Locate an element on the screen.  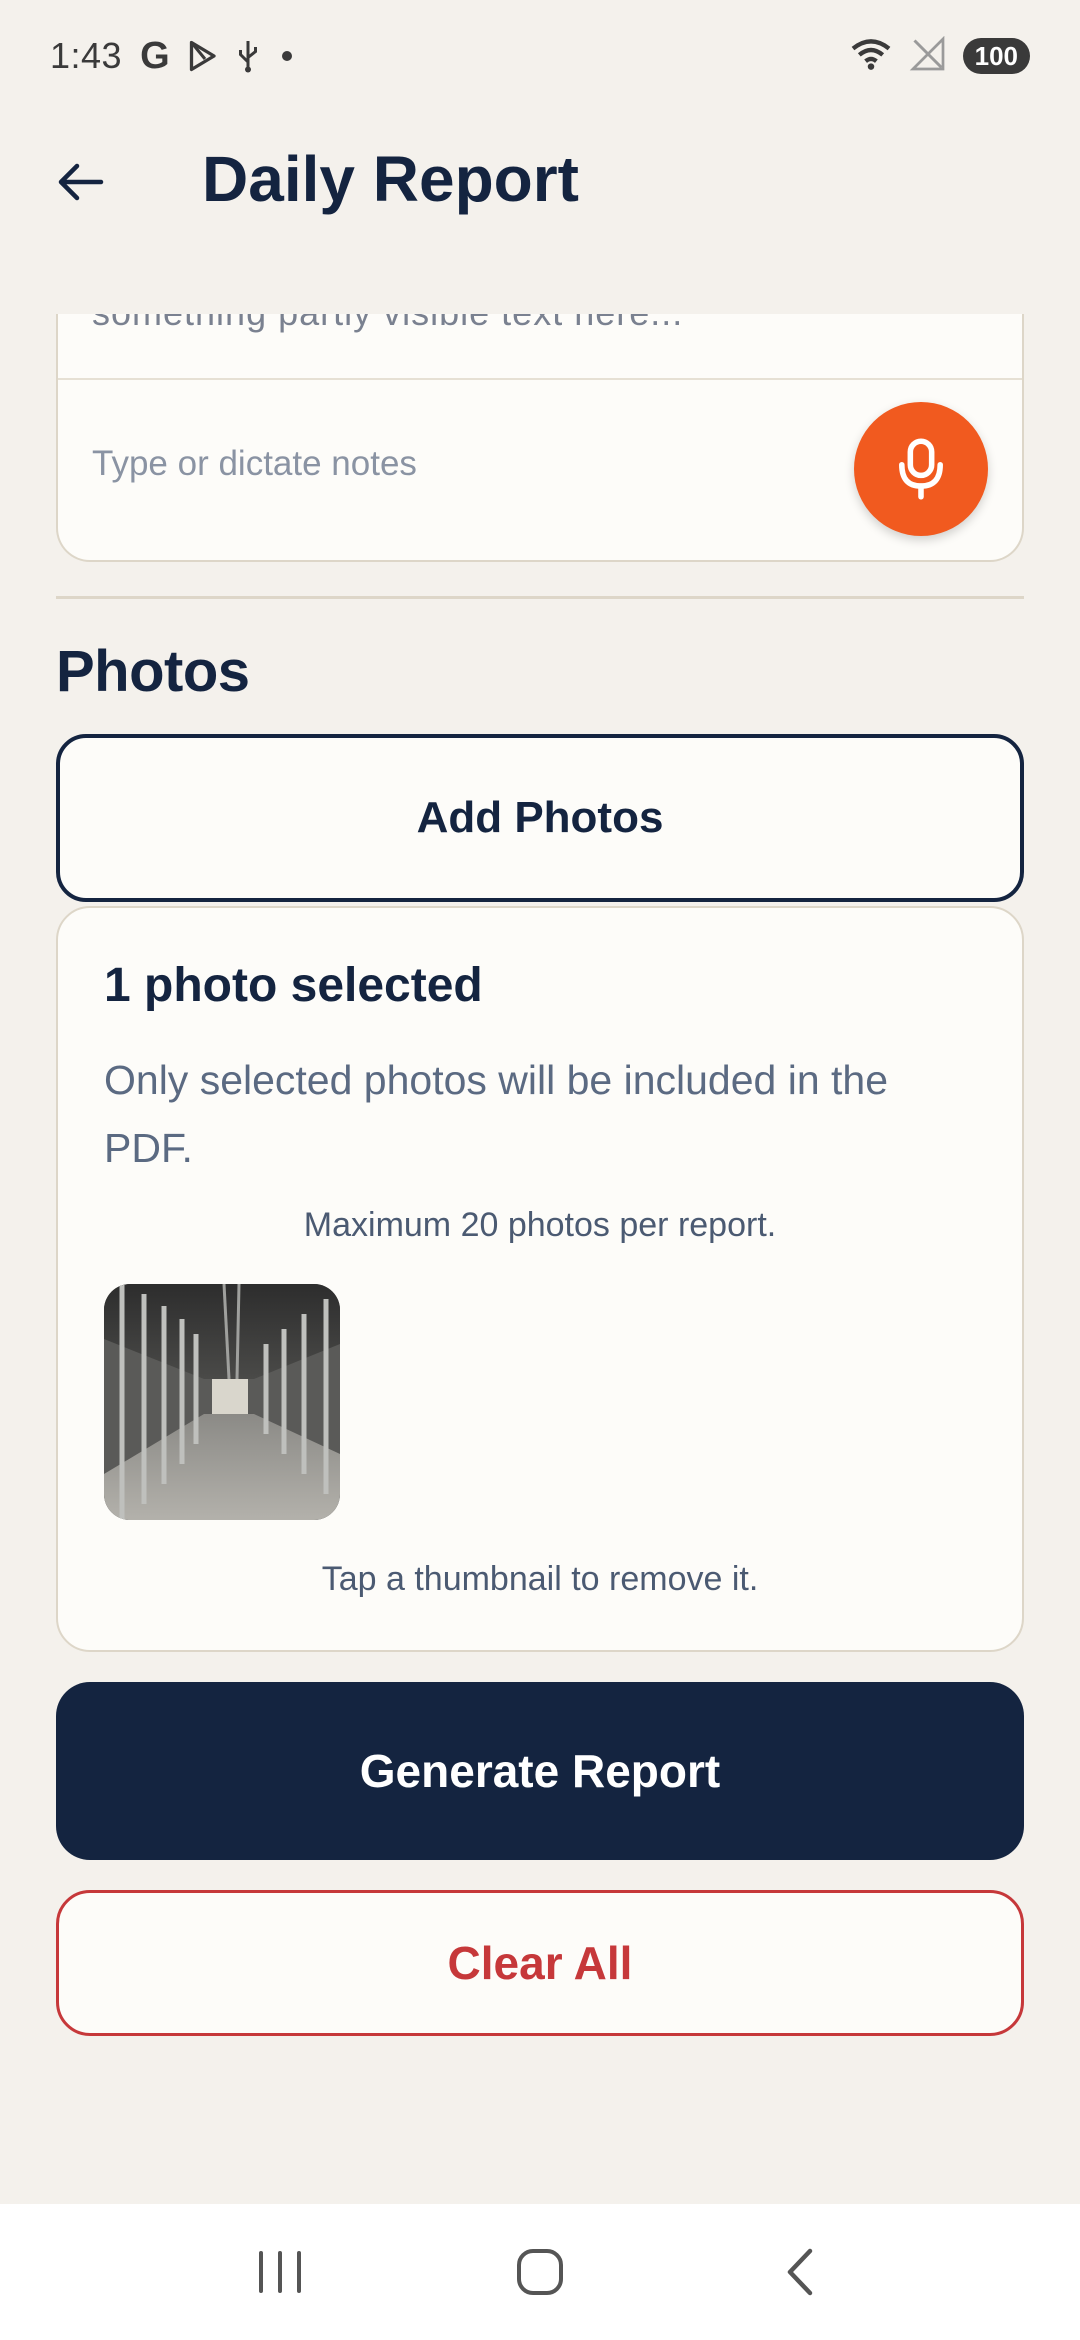
clear-all-button: Clear All is located at coordinates (540, 1963).